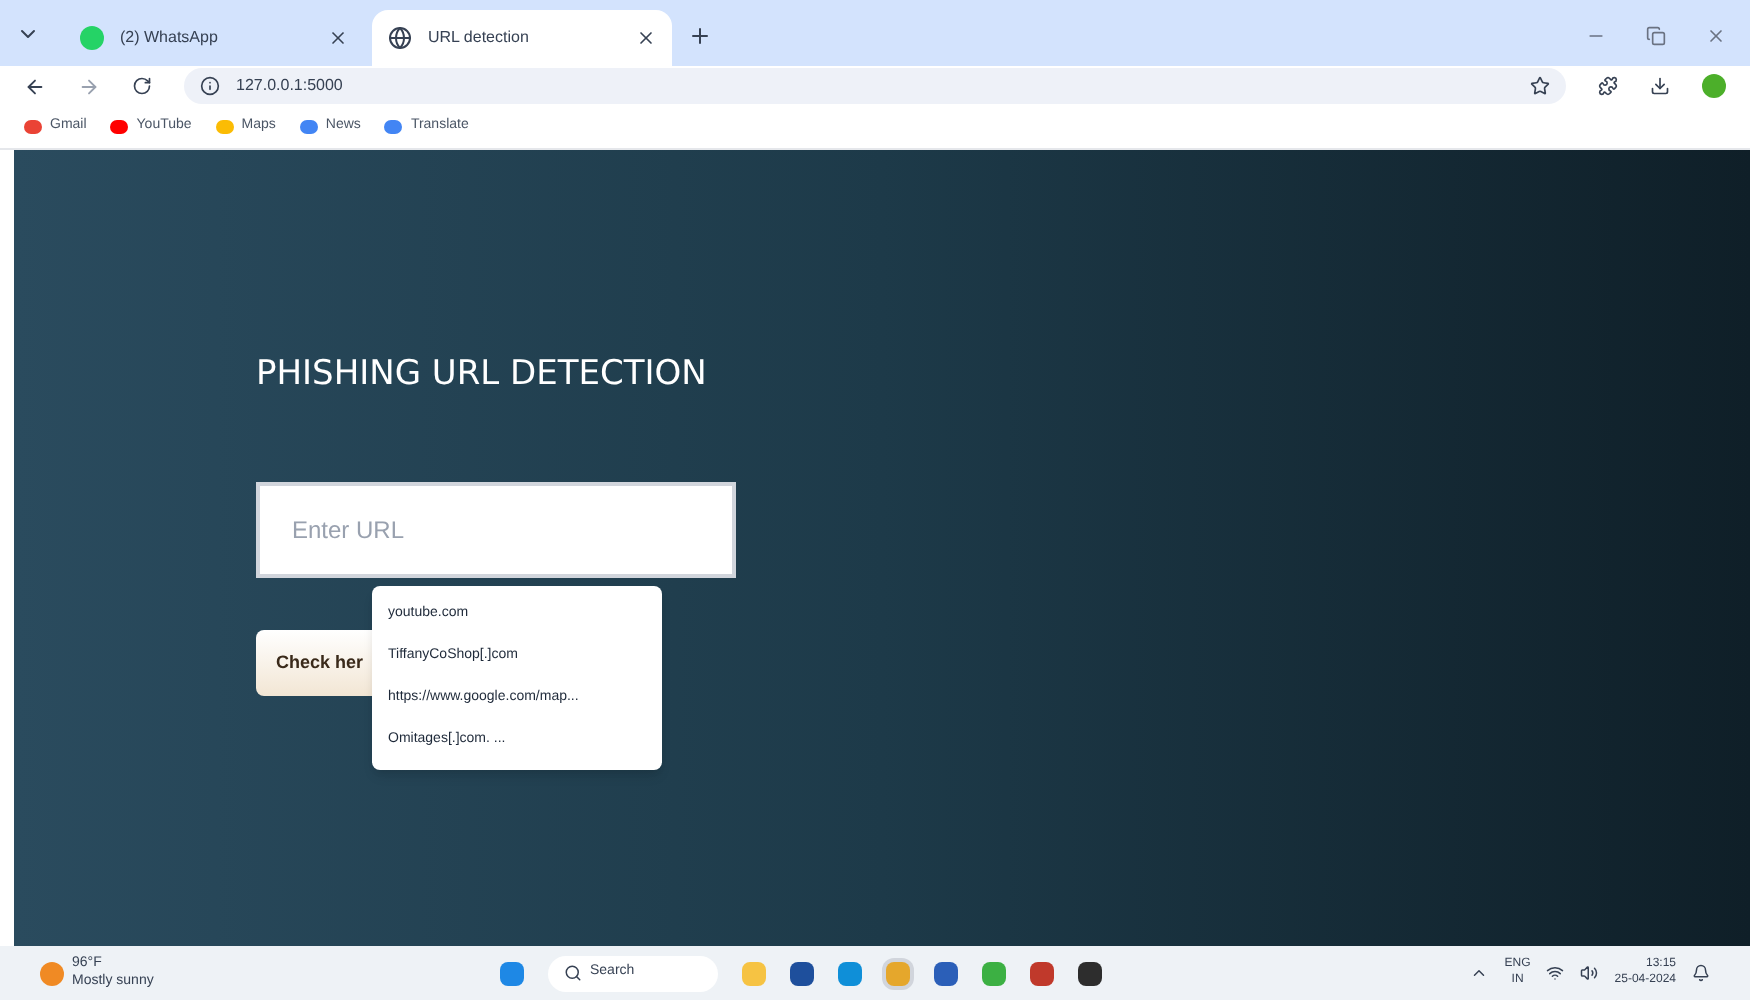 This screenshot has height=1000, width=1750. I want to click on bookmark-star-icon, so click(1540, 86).